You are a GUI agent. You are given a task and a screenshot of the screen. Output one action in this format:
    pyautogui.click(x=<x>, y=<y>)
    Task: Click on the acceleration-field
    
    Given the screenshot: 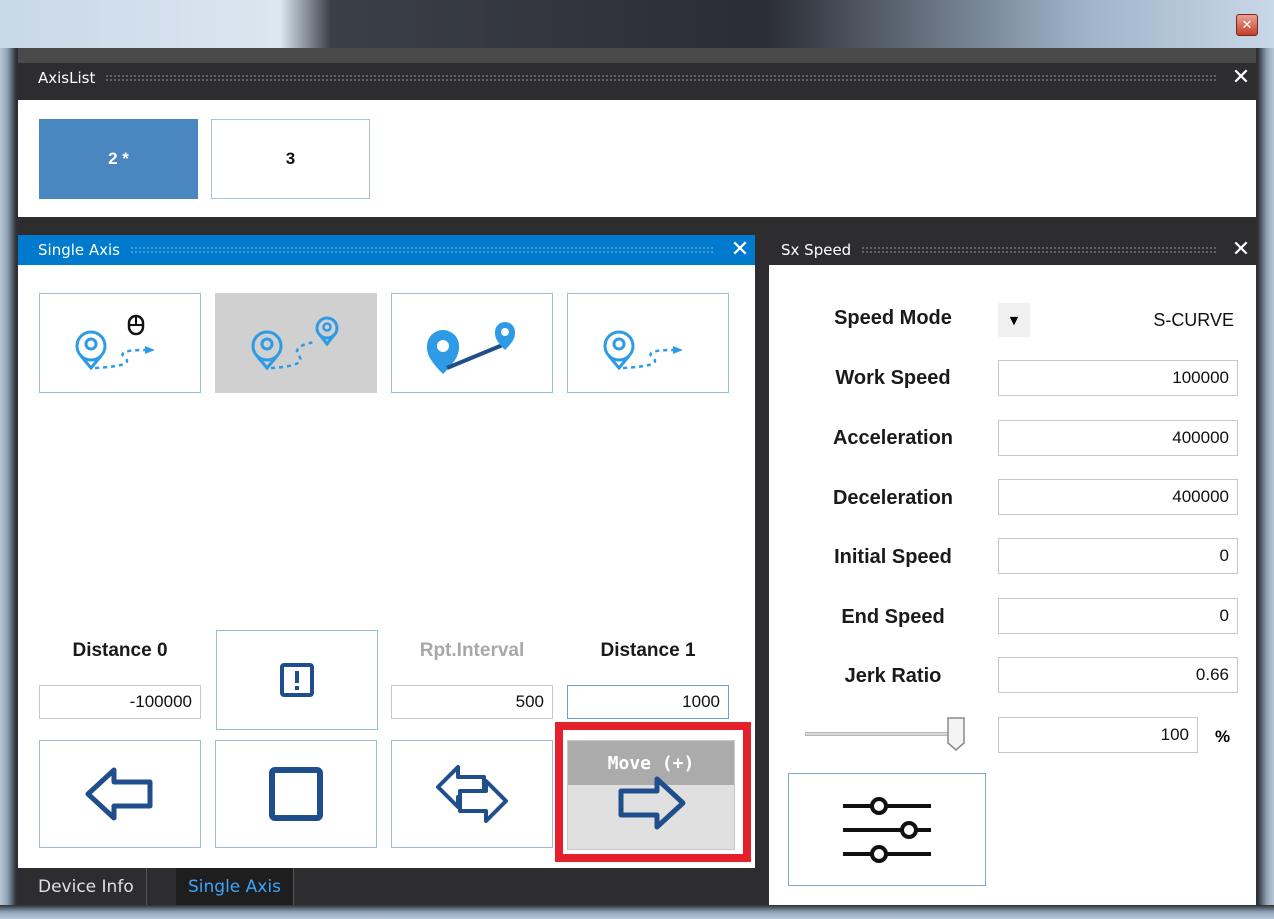 What is the action you would take?
    pyautogui.click(x=1118, y=438)
    